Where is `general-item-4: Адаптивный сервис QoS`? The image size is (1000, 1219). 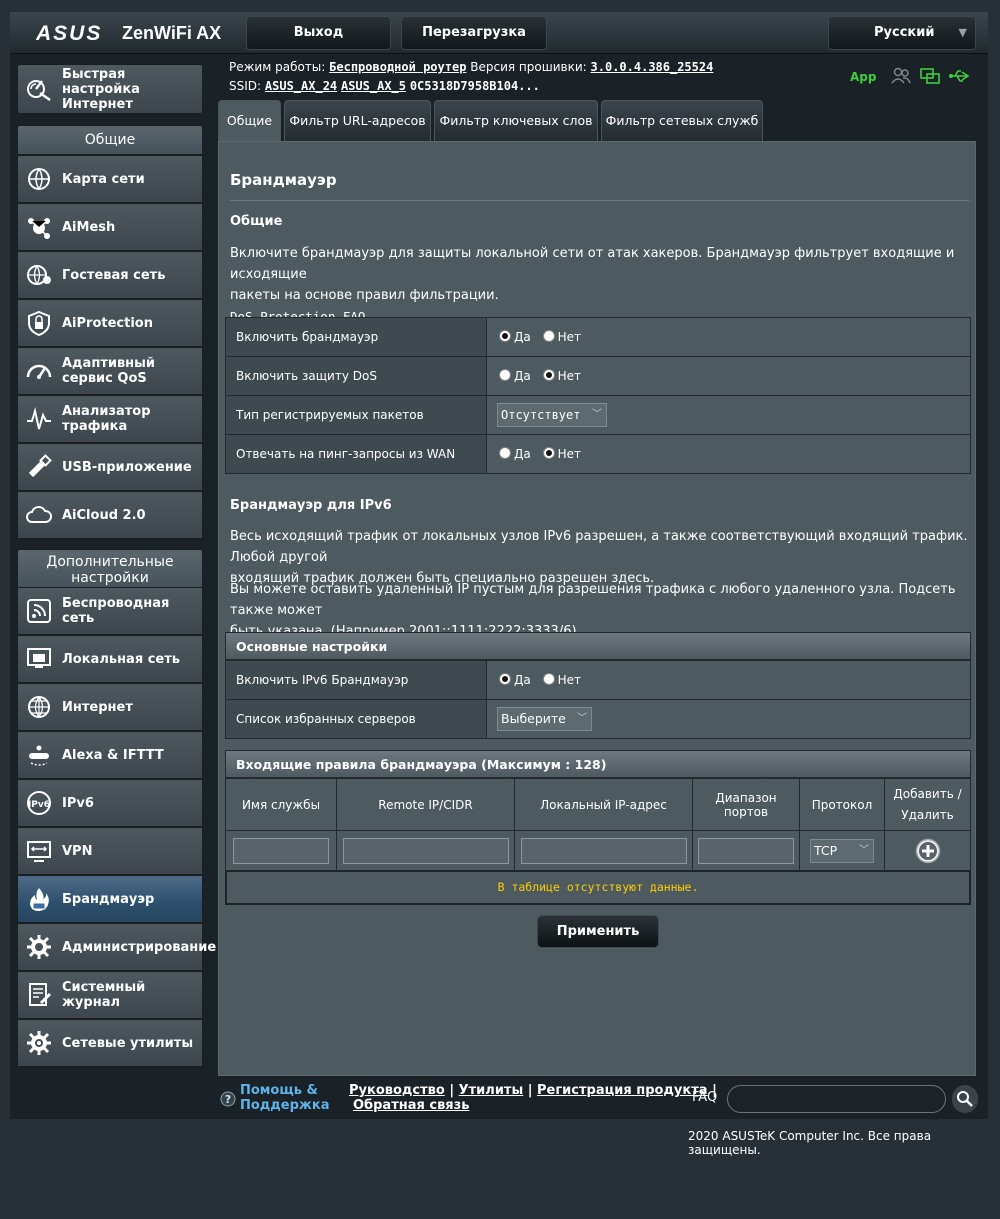 general-item-4: Адаптивный сервис QoS is located at coordinates (110, 371).